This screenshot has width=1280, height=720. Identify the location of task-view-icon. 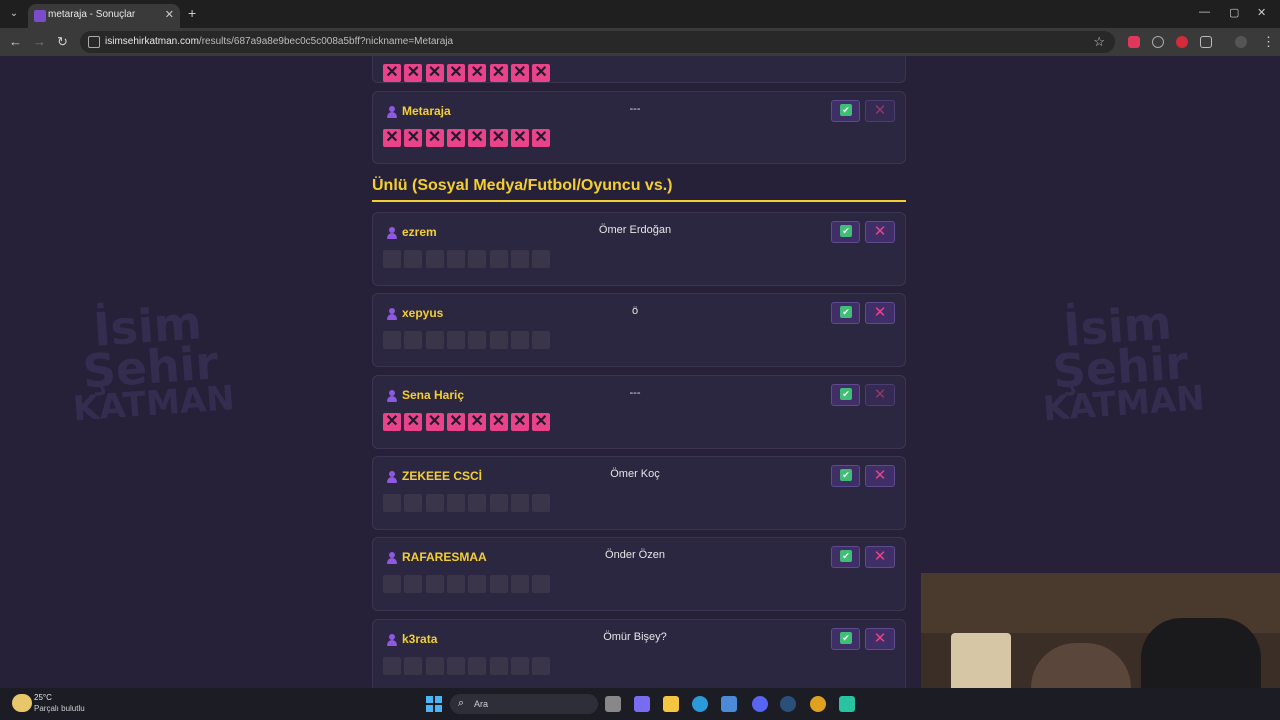
(613, 704).